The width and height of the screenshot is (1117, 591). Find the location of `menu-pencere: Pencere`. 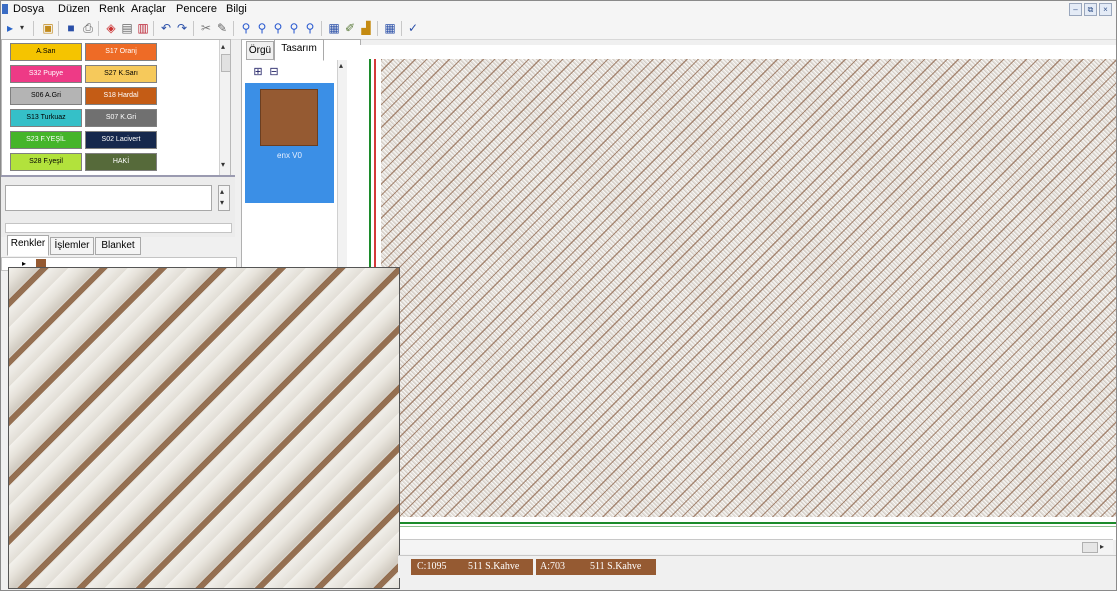

menu-pencere: Pencere is located at coordinates (196, 9).